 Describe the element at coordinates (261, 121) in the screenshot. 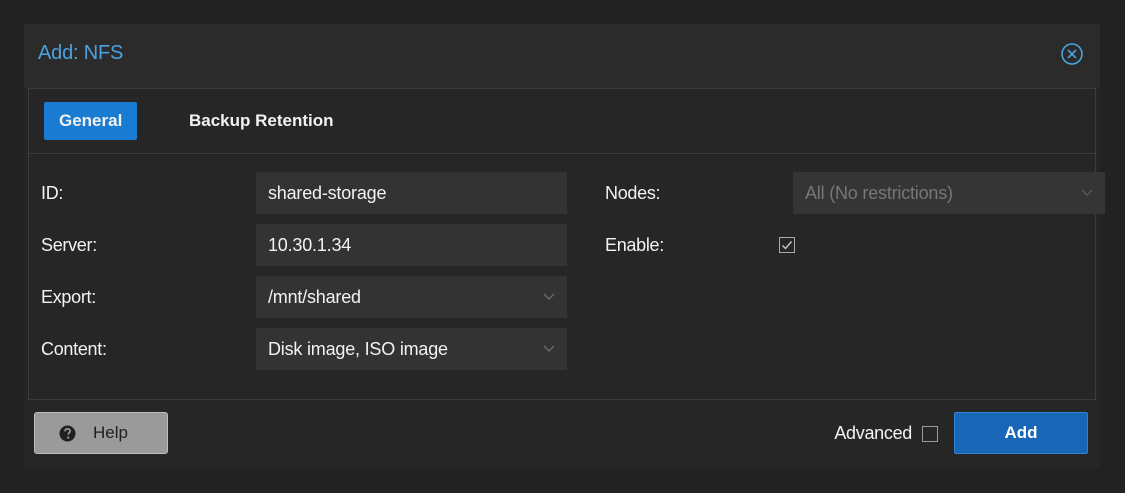

I see `tab-backup-retention: Backup Retention` at that location.